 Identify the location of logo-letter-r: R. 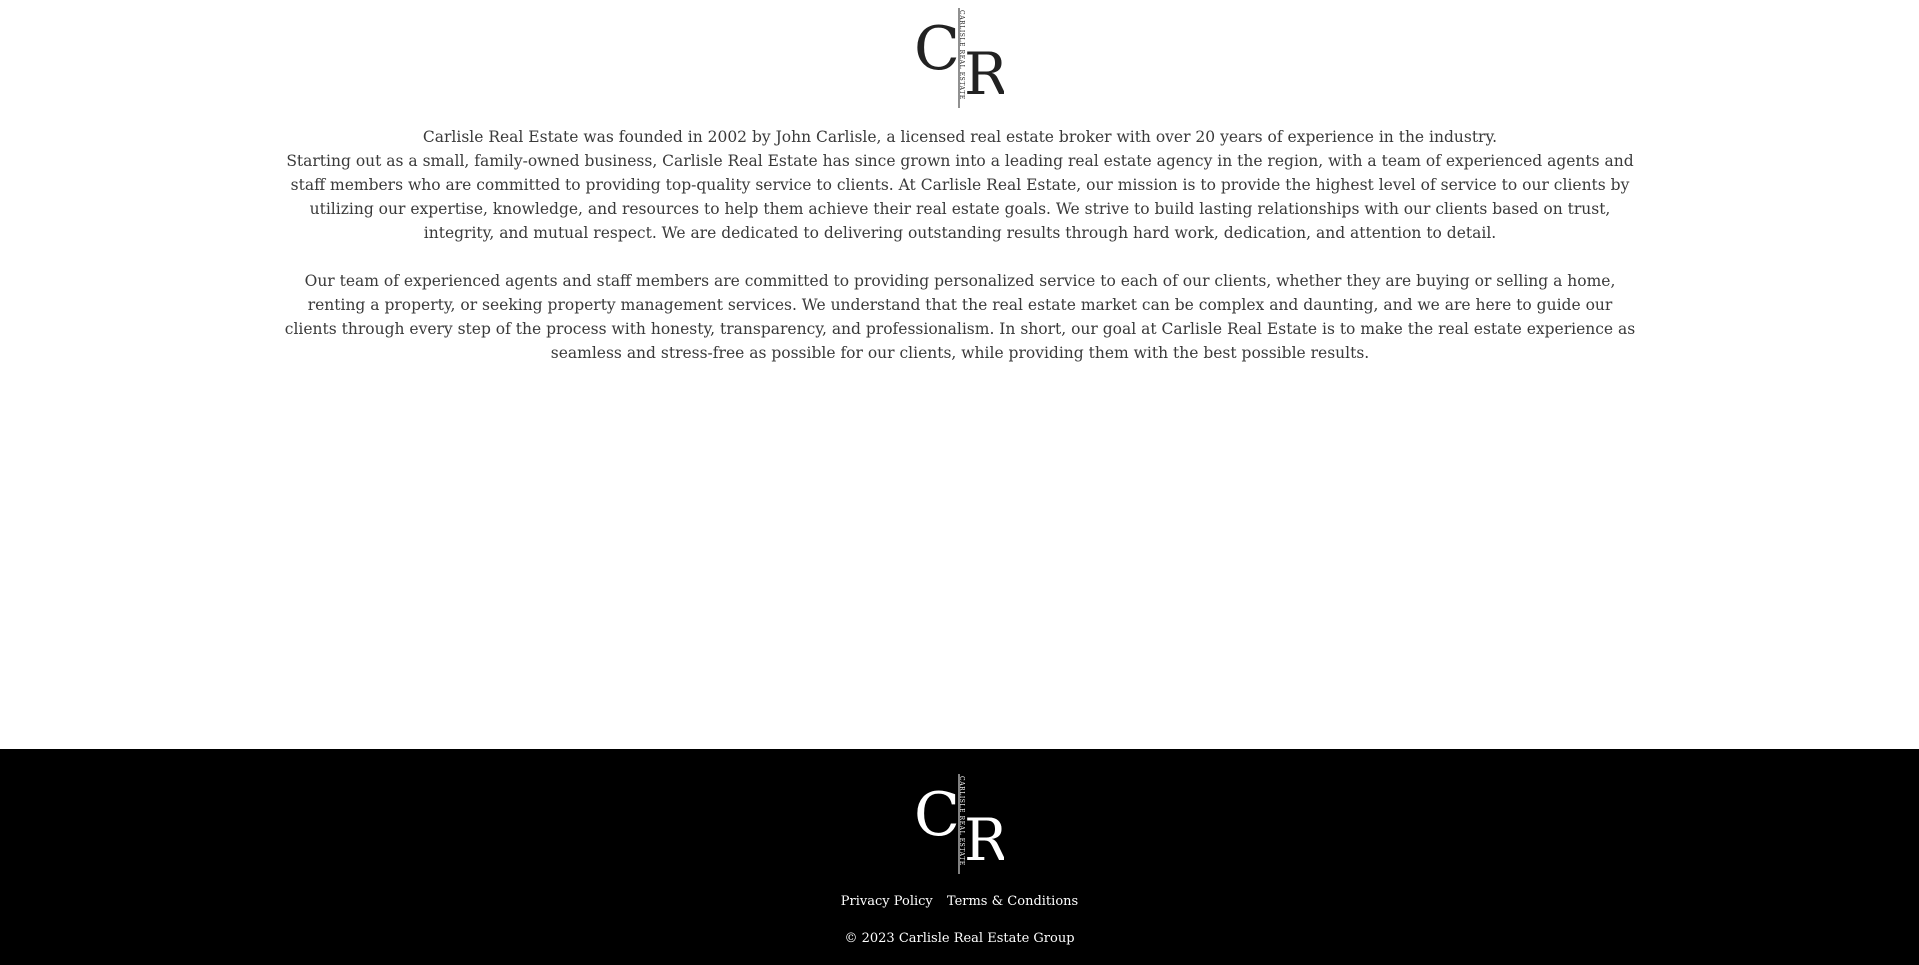
(984, 74).